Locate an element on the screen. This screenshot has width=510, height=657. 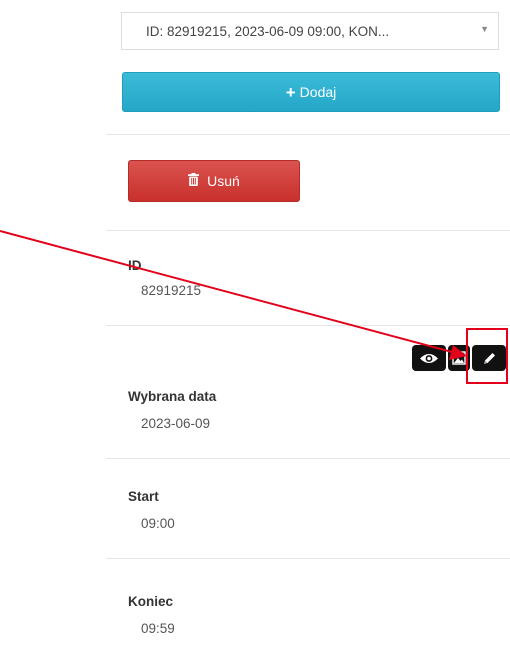
annotation-highlight-box is located at coordinates (487, 356).